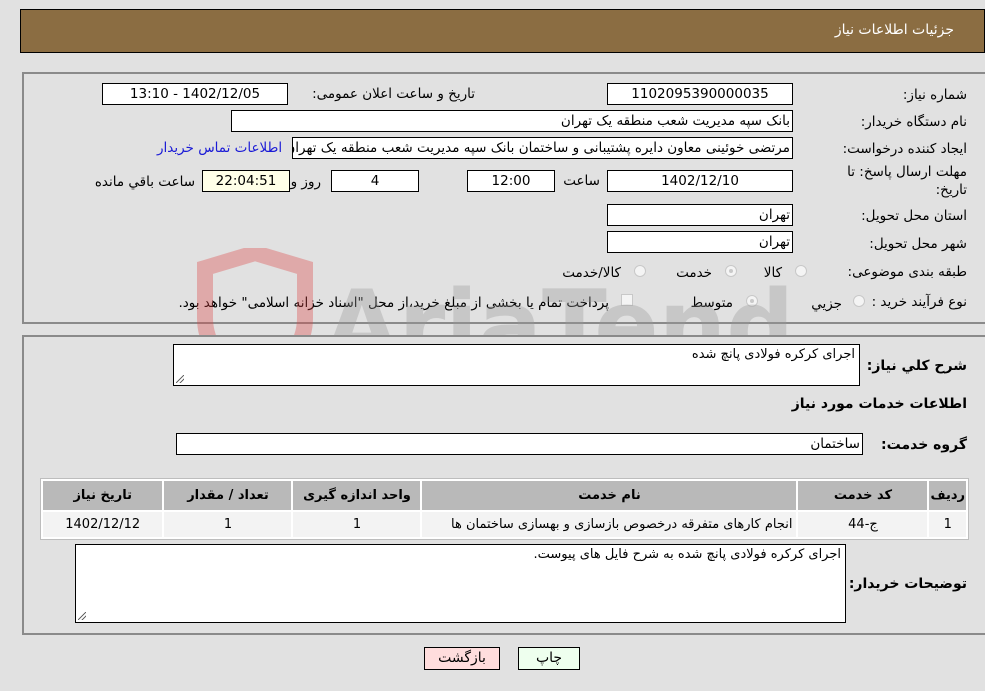 The width and height of the screenshot is (985, 691). What do you see at coordinates (511, 181) in the screenshot?
I see `deadline-time-field: 12:00` at bounding box center [511, 181].